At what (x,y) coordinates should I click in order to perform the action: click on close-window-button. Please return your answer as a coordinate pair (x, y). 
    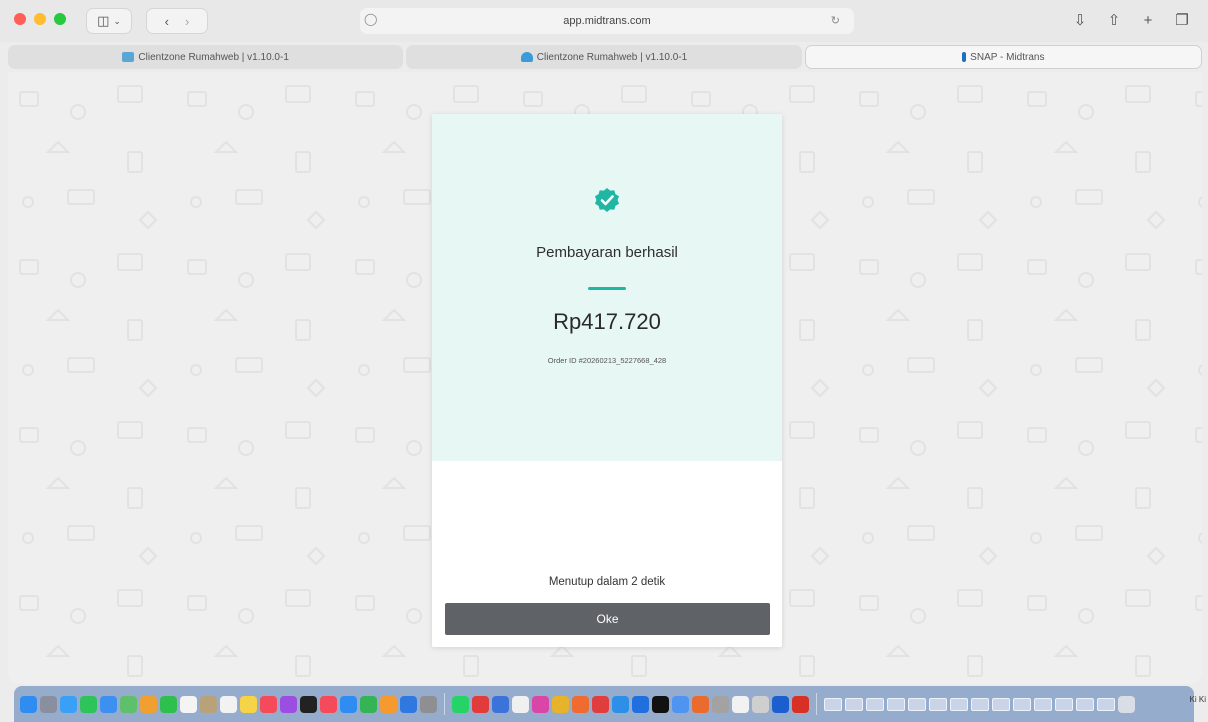
    Looking at the image, I should click on (20, 19).